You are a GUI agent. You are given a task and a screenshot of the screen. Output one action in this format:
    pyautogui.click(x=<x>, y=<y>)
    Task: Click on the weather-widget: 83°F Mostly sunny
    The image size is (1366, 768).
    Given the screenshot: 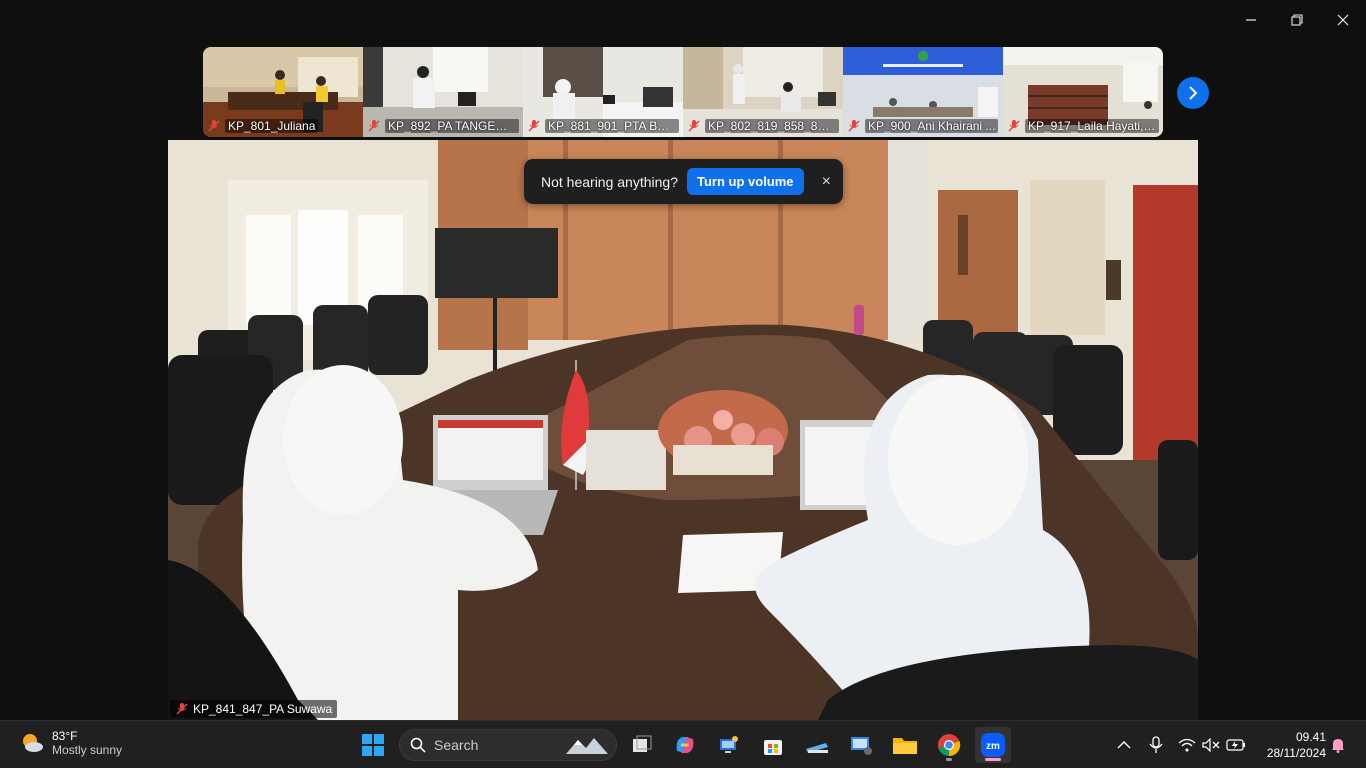 What is the action you would take?
    pyautogui.click(x=71, y=743)
    